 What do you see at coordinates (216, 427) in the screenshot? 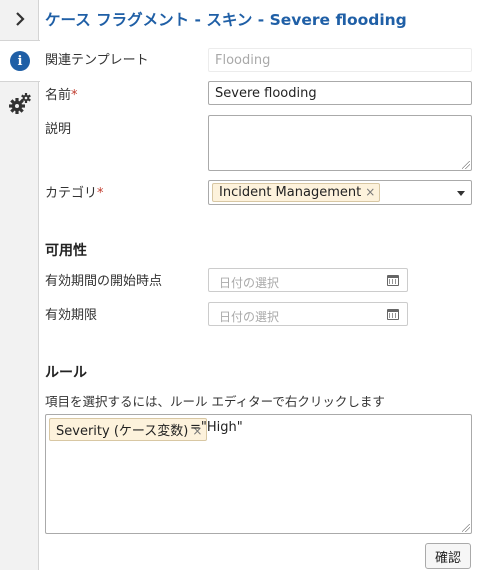
I see `rule-expression: ="High"` at bounding box center [216, 427].